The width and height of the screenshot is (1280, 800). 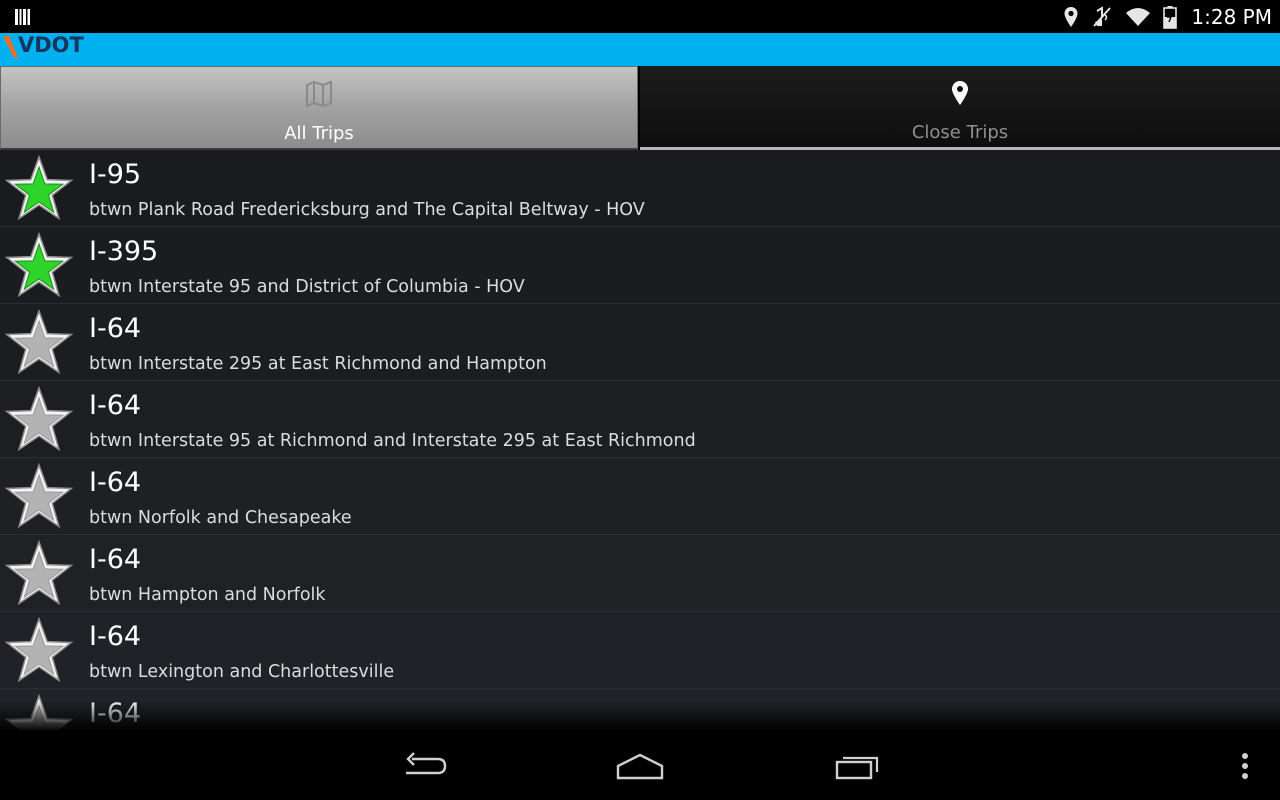 I want to click on home-button, so click(x=640, y=766).